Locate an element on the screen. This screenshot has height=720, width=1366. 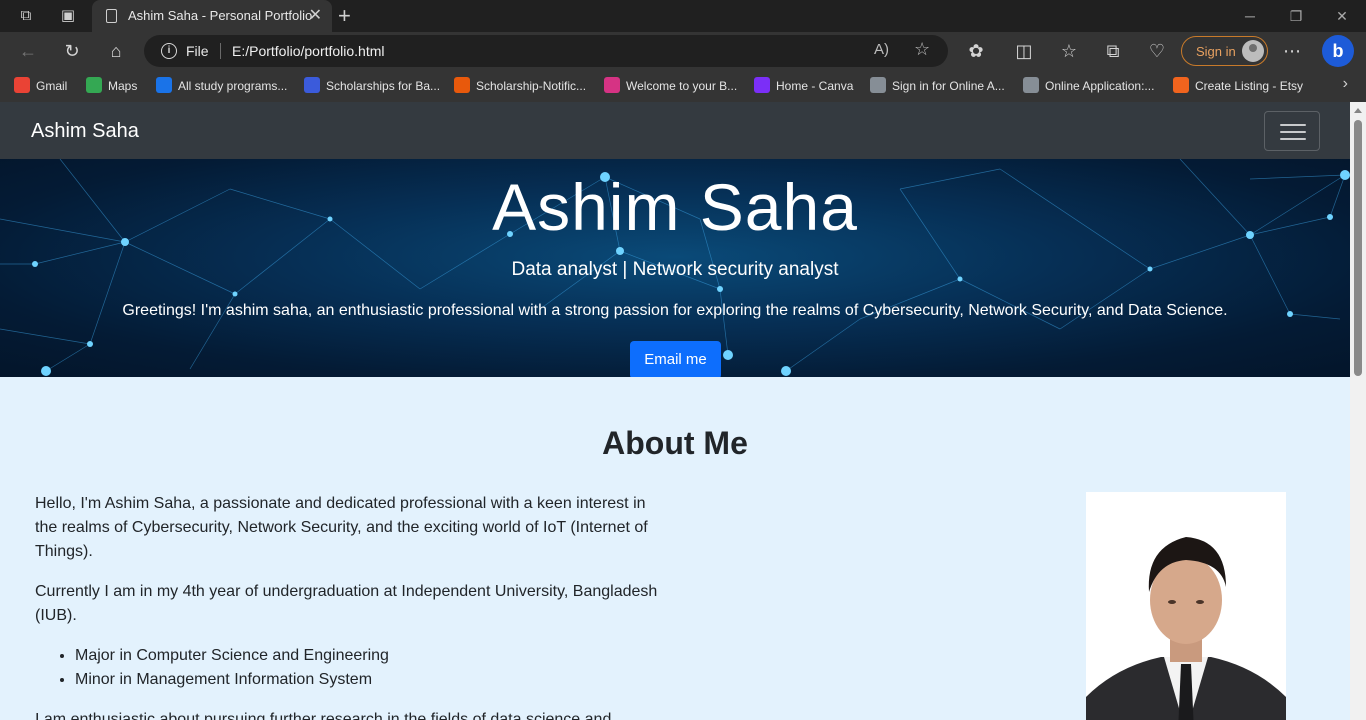
favorite-star-icon: ☆ is located at coordinates (922, 49).